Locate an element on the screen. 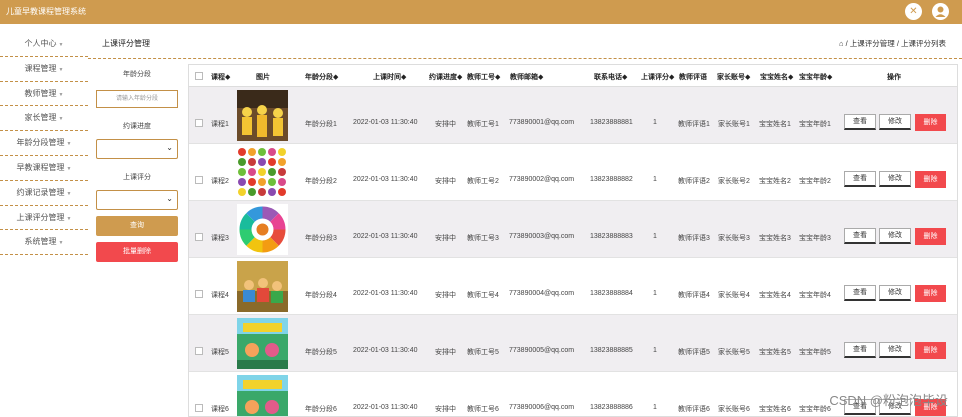 The image size is (962, 417). query-button: 查询 is located at coordinates (137, 226).